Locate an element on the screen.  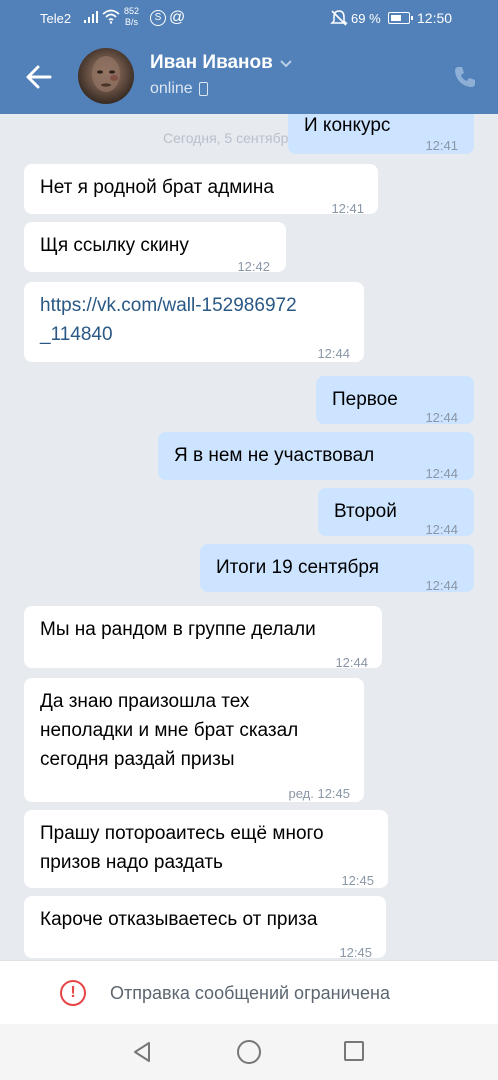
network-speed: 852 B/s is located at coordinates (131, 17).